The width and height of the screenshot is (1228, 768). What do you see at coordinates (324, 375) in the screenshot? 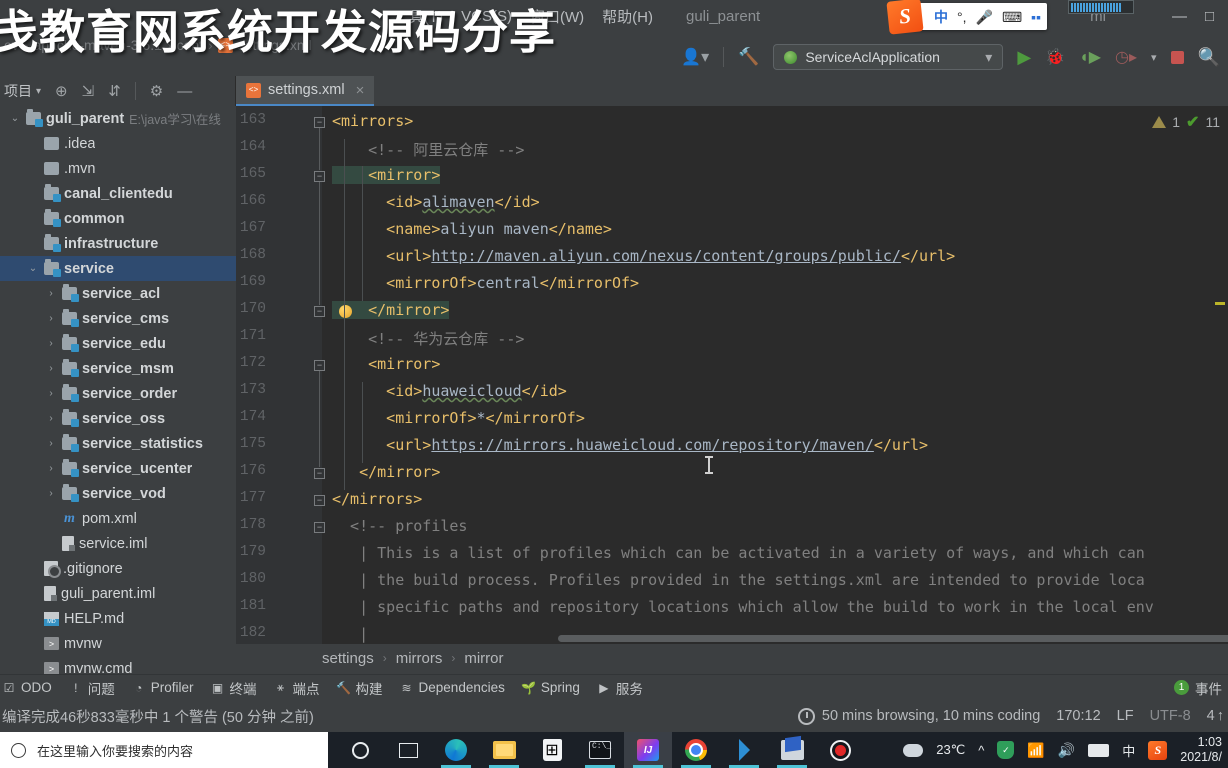
I see `fold-column: − − − − − − −` at bounding box center [324, 375].